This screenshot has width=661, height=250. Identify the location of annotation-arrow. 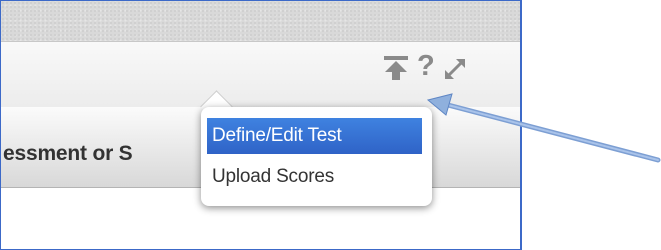
(543, 128).